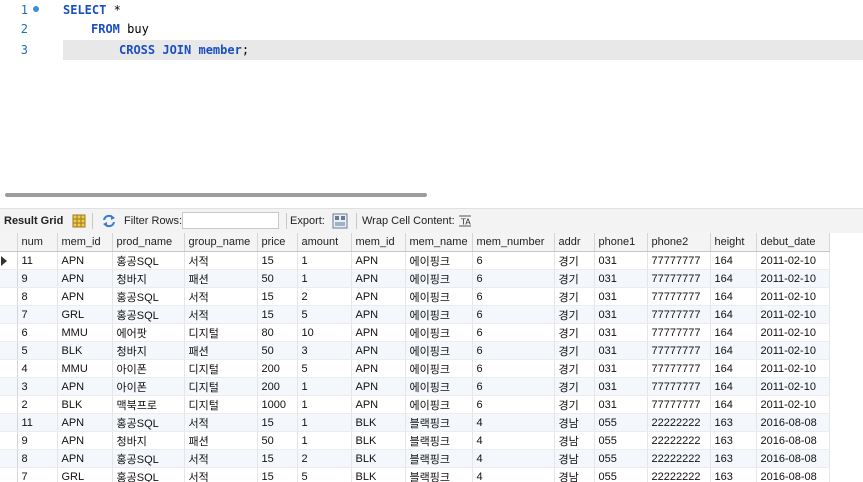 The height and width of the screenshot is (482, 863). What do you see at coordinates (33, 221) in the screenshot?
I see `result-grid-tab: Result Grid` at bounding box center [33, 221].